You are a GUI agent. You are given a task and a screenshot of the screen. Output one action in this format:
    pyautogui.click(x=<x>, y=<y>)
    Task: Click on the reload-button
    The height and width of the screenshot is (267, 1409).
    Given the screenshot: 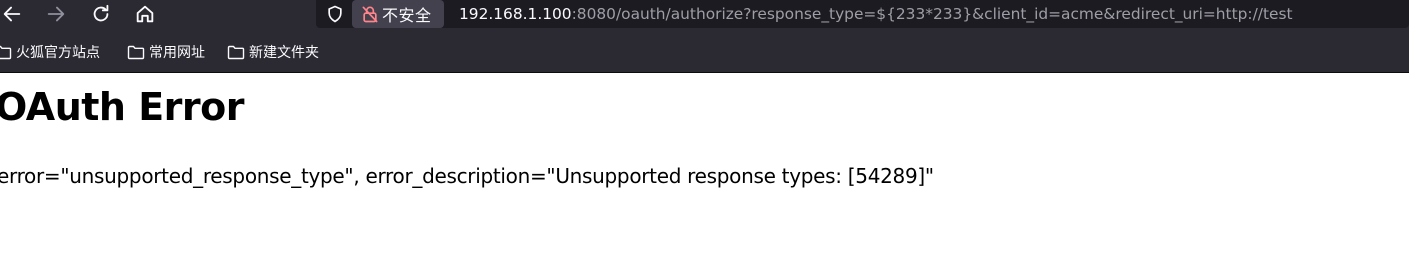 What is the action you would take?
    pyautogui.click(x=101, y=14)
    